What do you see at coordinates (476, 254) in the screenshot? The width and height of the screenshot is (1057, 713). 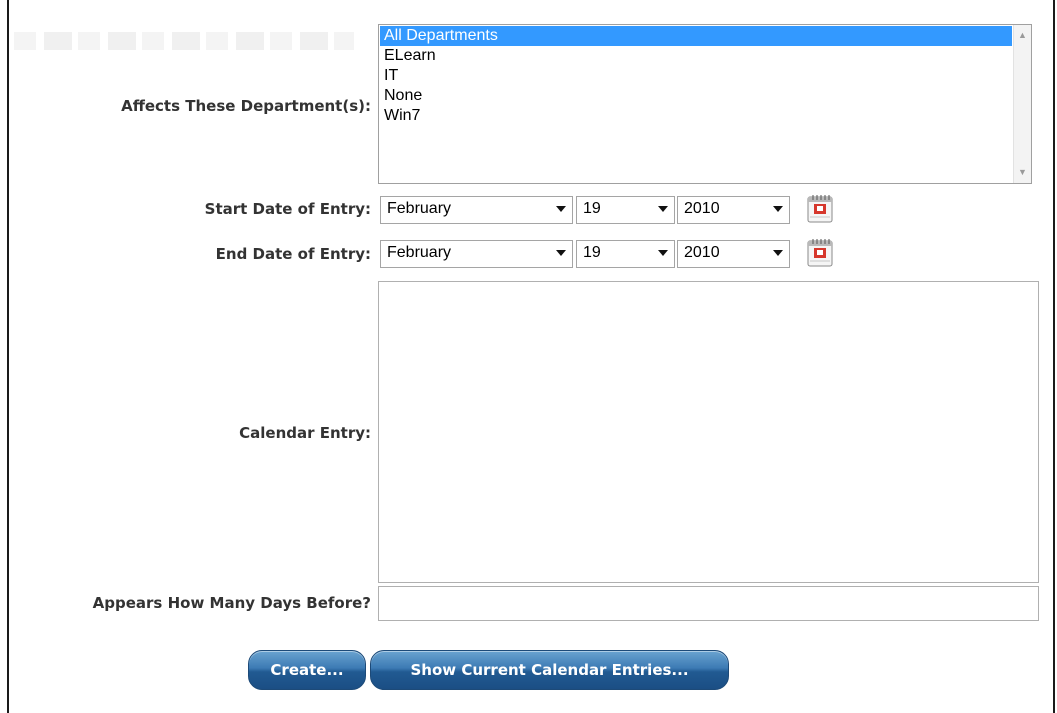 I see `end-month-select: February` at bounding box center [476, 254].